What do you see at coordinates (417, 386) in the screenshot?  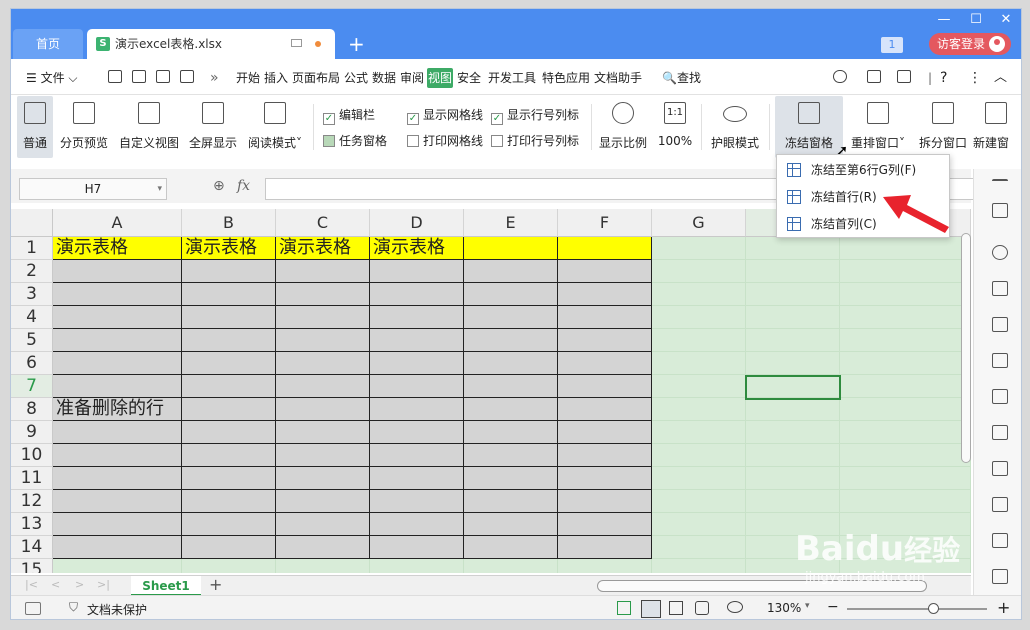 I see `cell-d7` at bounding box center [417, 386].